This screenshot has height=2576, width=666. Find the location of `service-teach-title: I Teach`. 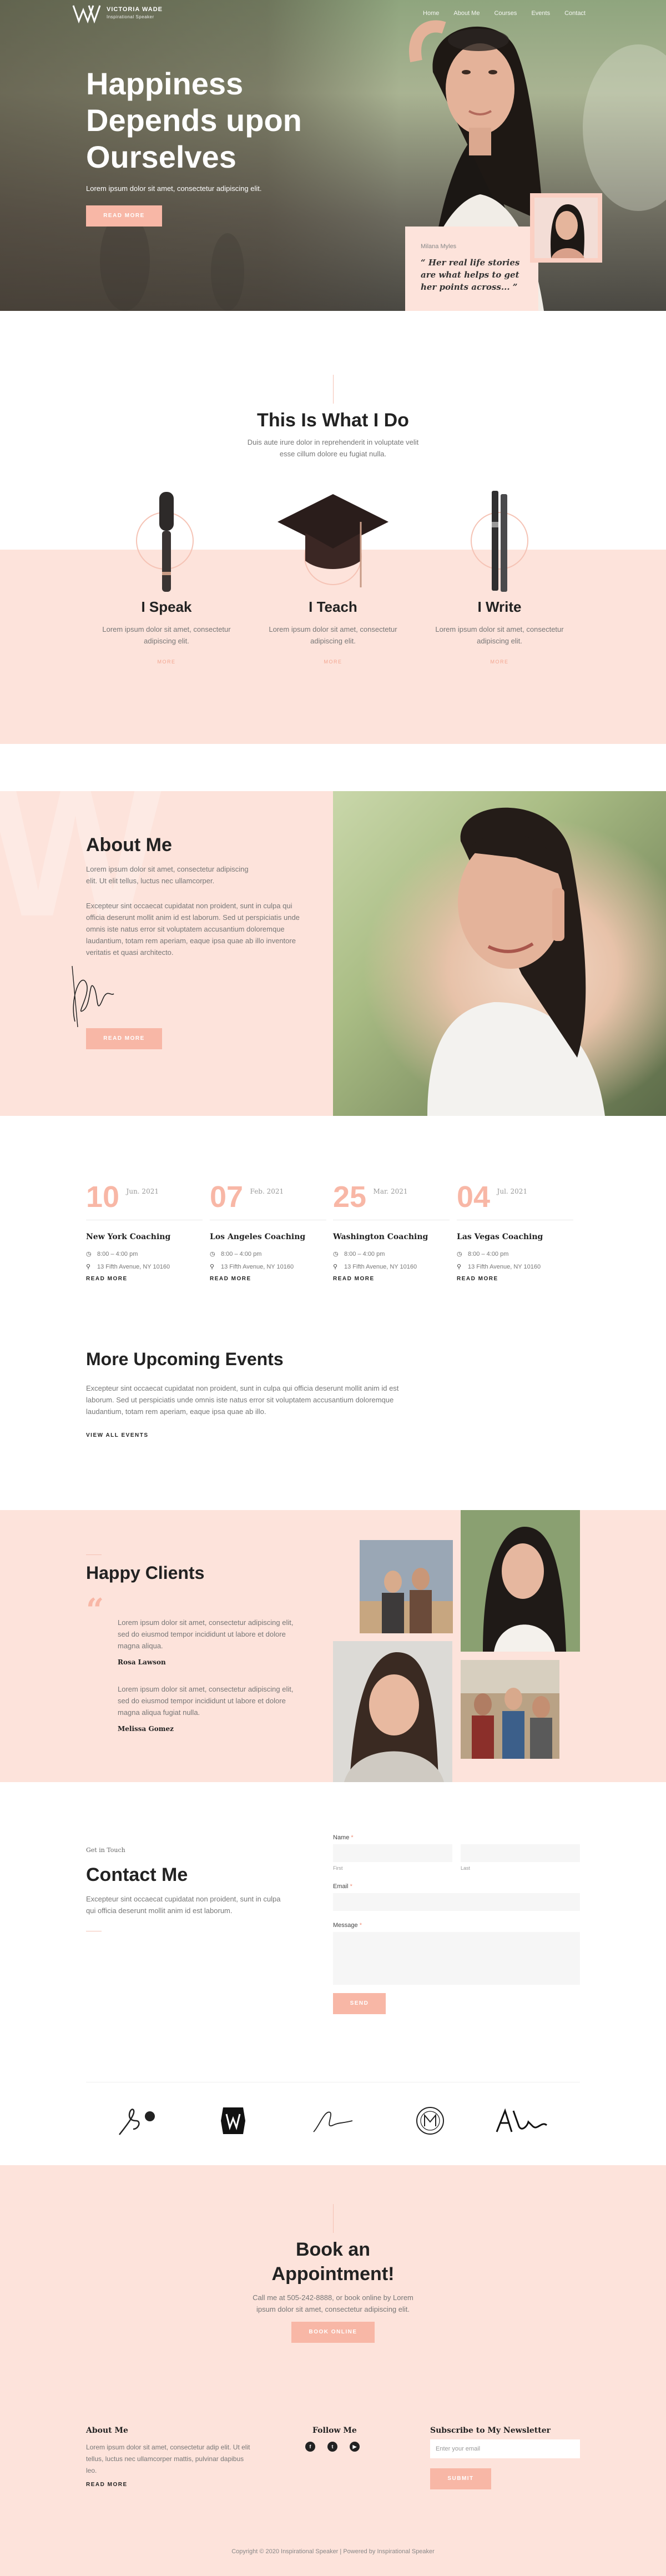

service-teach-title: I Teach is located at coordinates (333, 606).